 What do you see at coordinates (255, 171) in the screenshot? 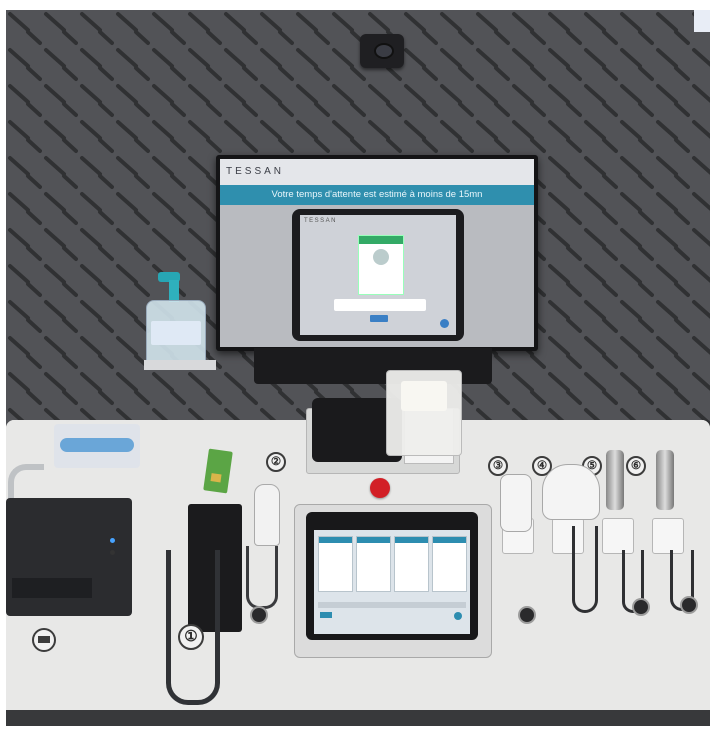
I see `monitor-brand: TESSAN` at bounding box center [255, 171].